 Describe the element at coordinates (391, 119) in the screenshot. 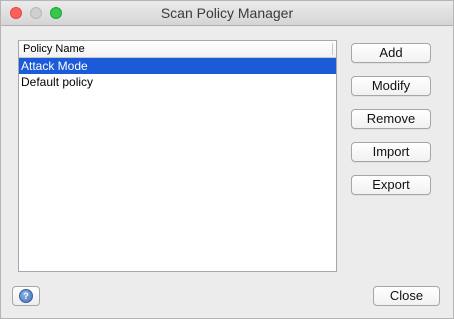

I see `remove-button: Remove` at that location.